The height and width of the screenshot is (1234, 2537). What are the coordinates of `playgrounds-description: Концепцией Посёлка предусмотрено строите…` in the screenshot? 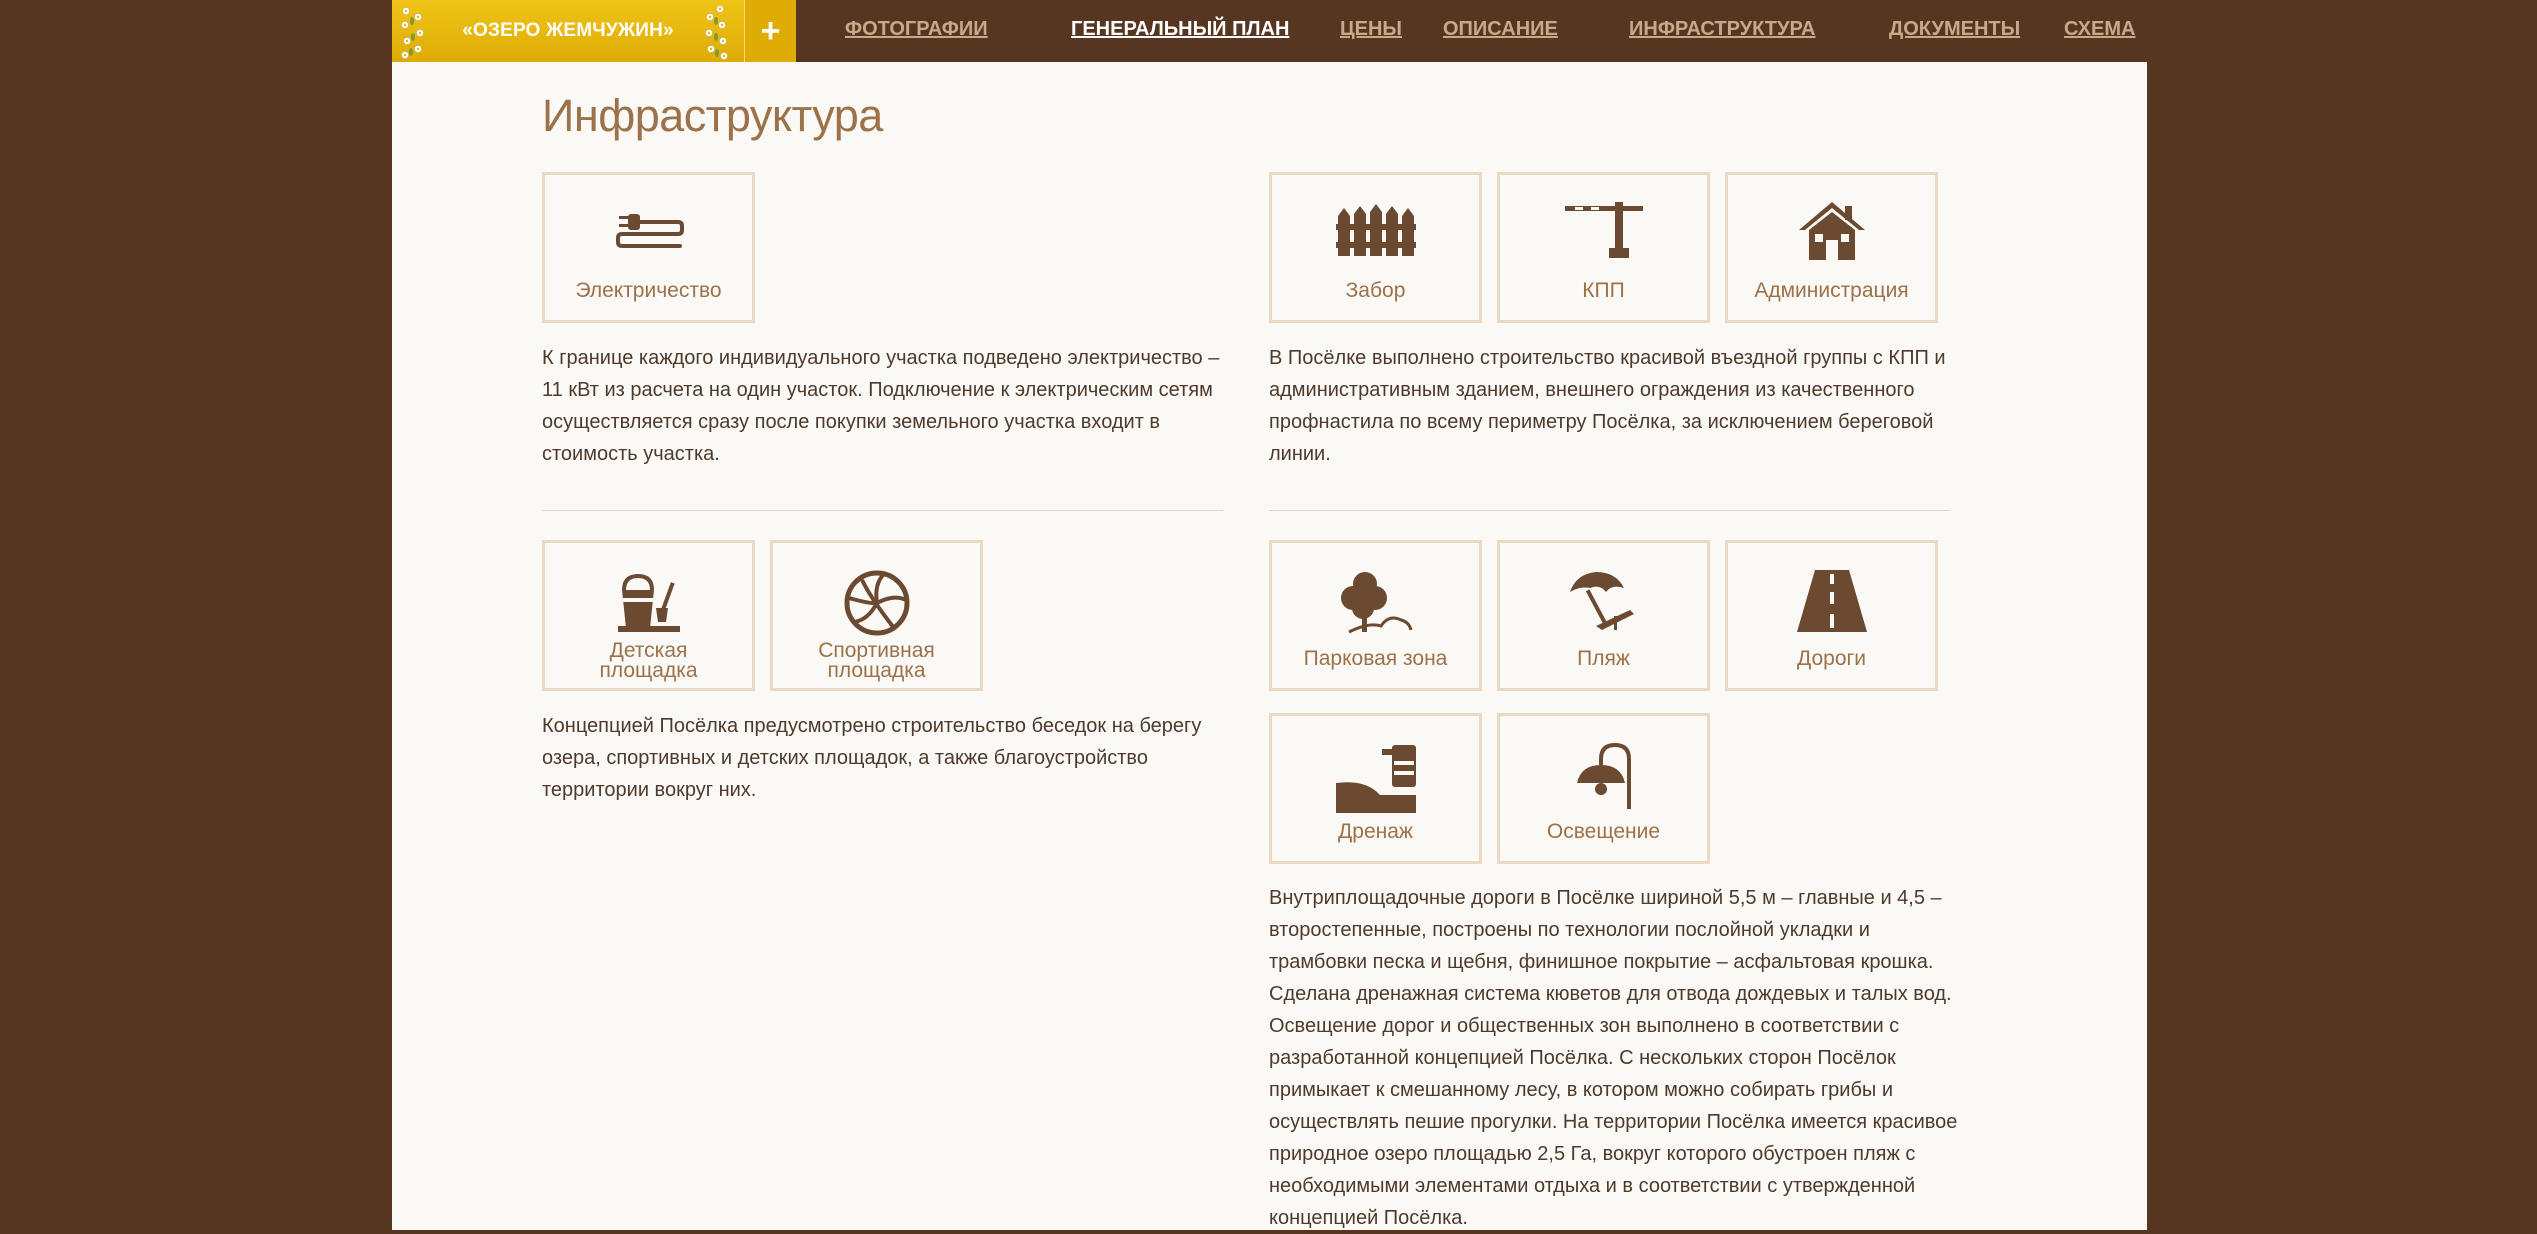 It's located at (872, 758).